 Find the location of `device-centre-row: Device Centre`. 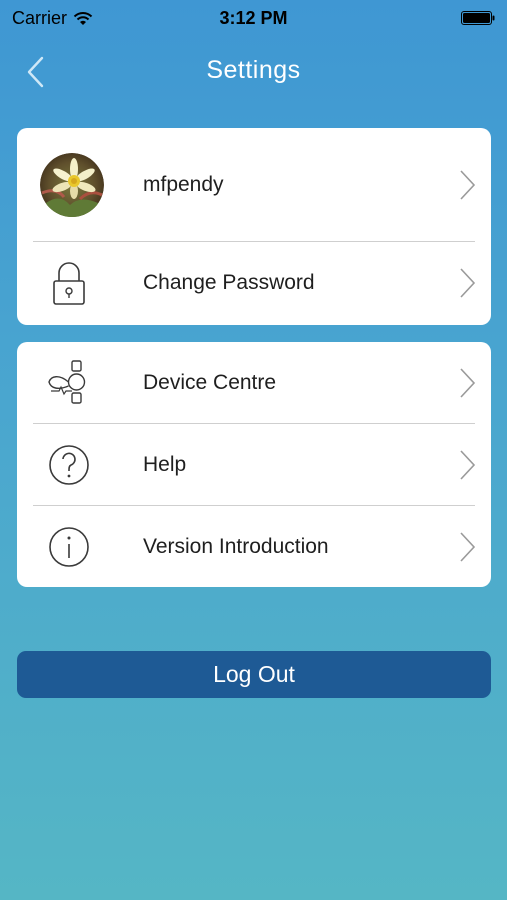

device-centre-row: Device Centre is located at coordinates (254, 383).